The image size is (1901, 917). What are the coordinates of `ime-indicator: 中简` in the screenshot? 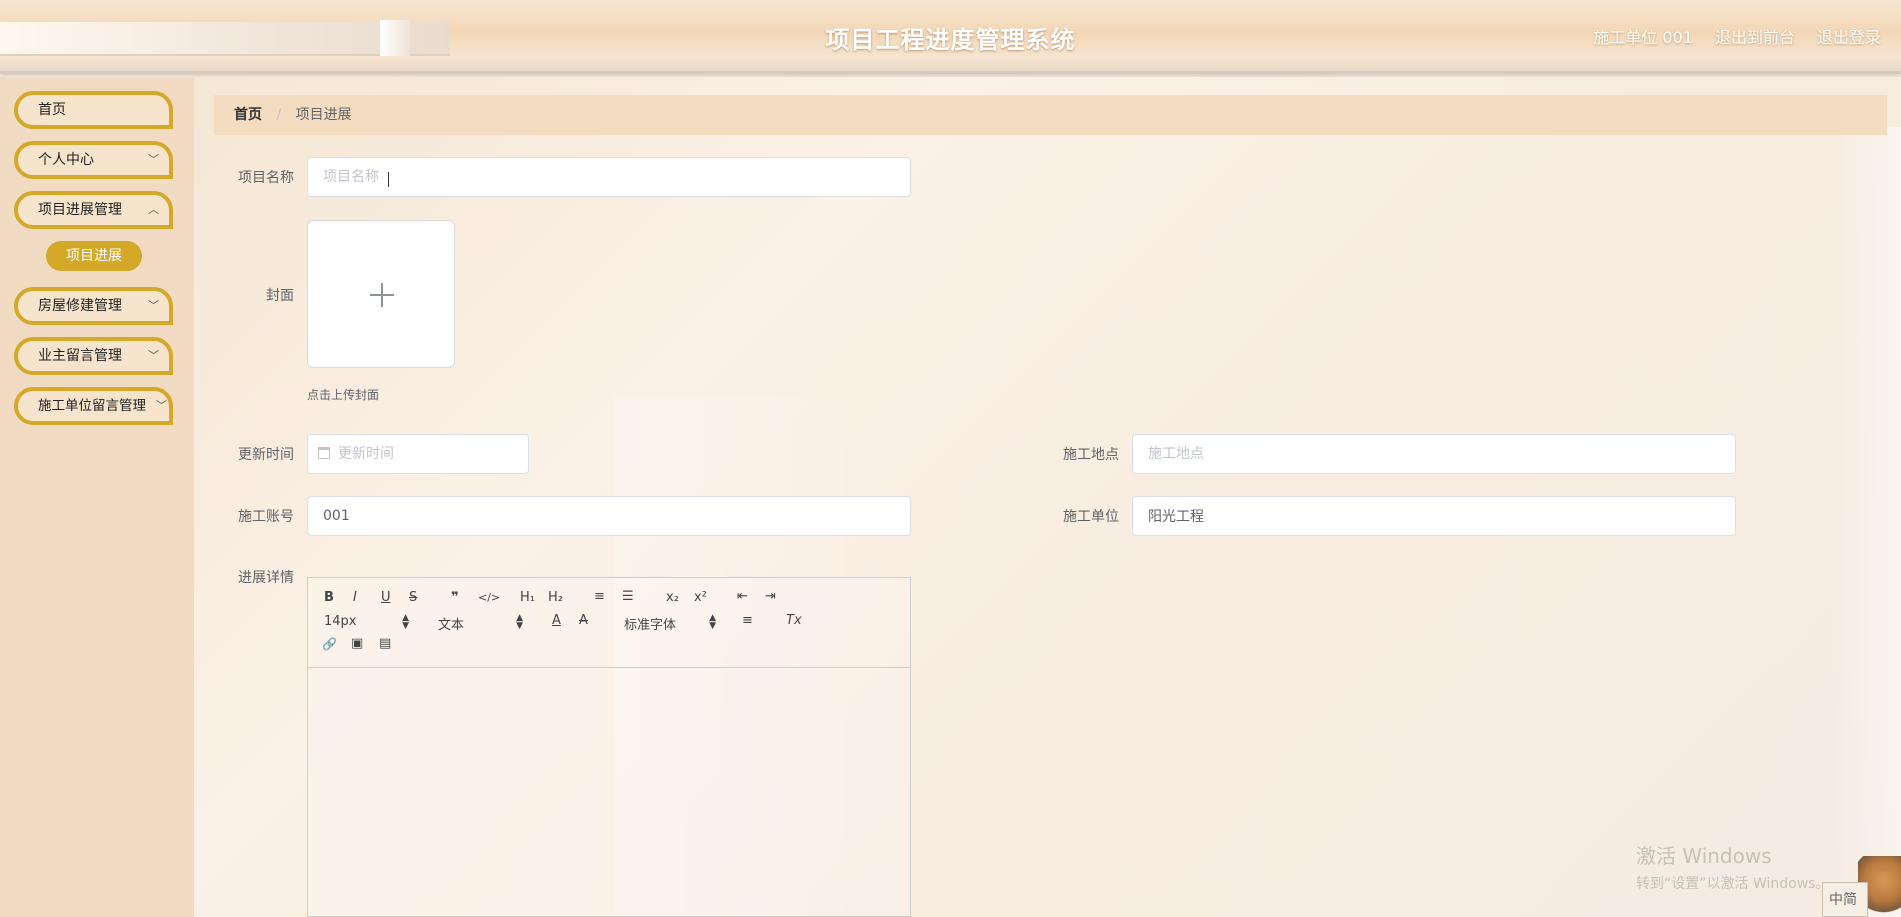 It's located at (1845, 899).